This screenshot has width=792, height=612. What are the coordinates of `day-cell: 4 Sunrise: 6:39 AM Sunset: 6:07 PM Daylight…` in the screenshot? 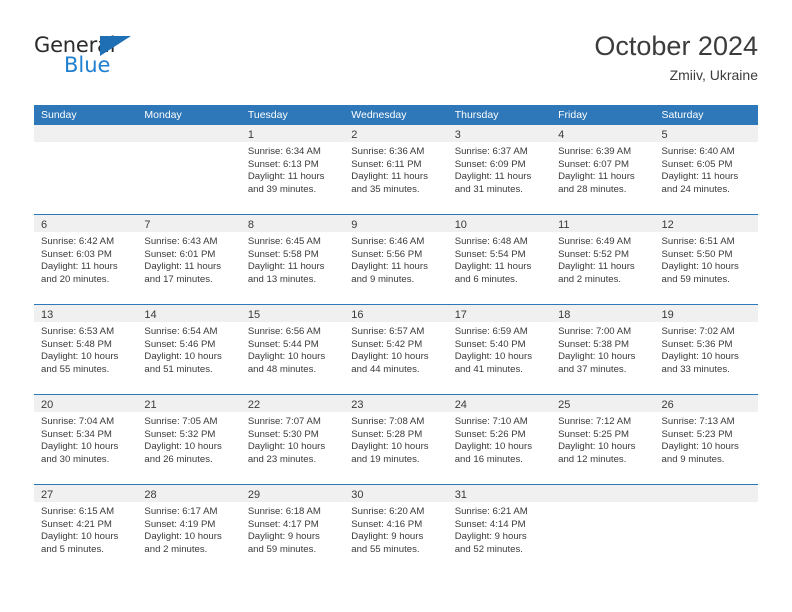 It's located at (603, 169).